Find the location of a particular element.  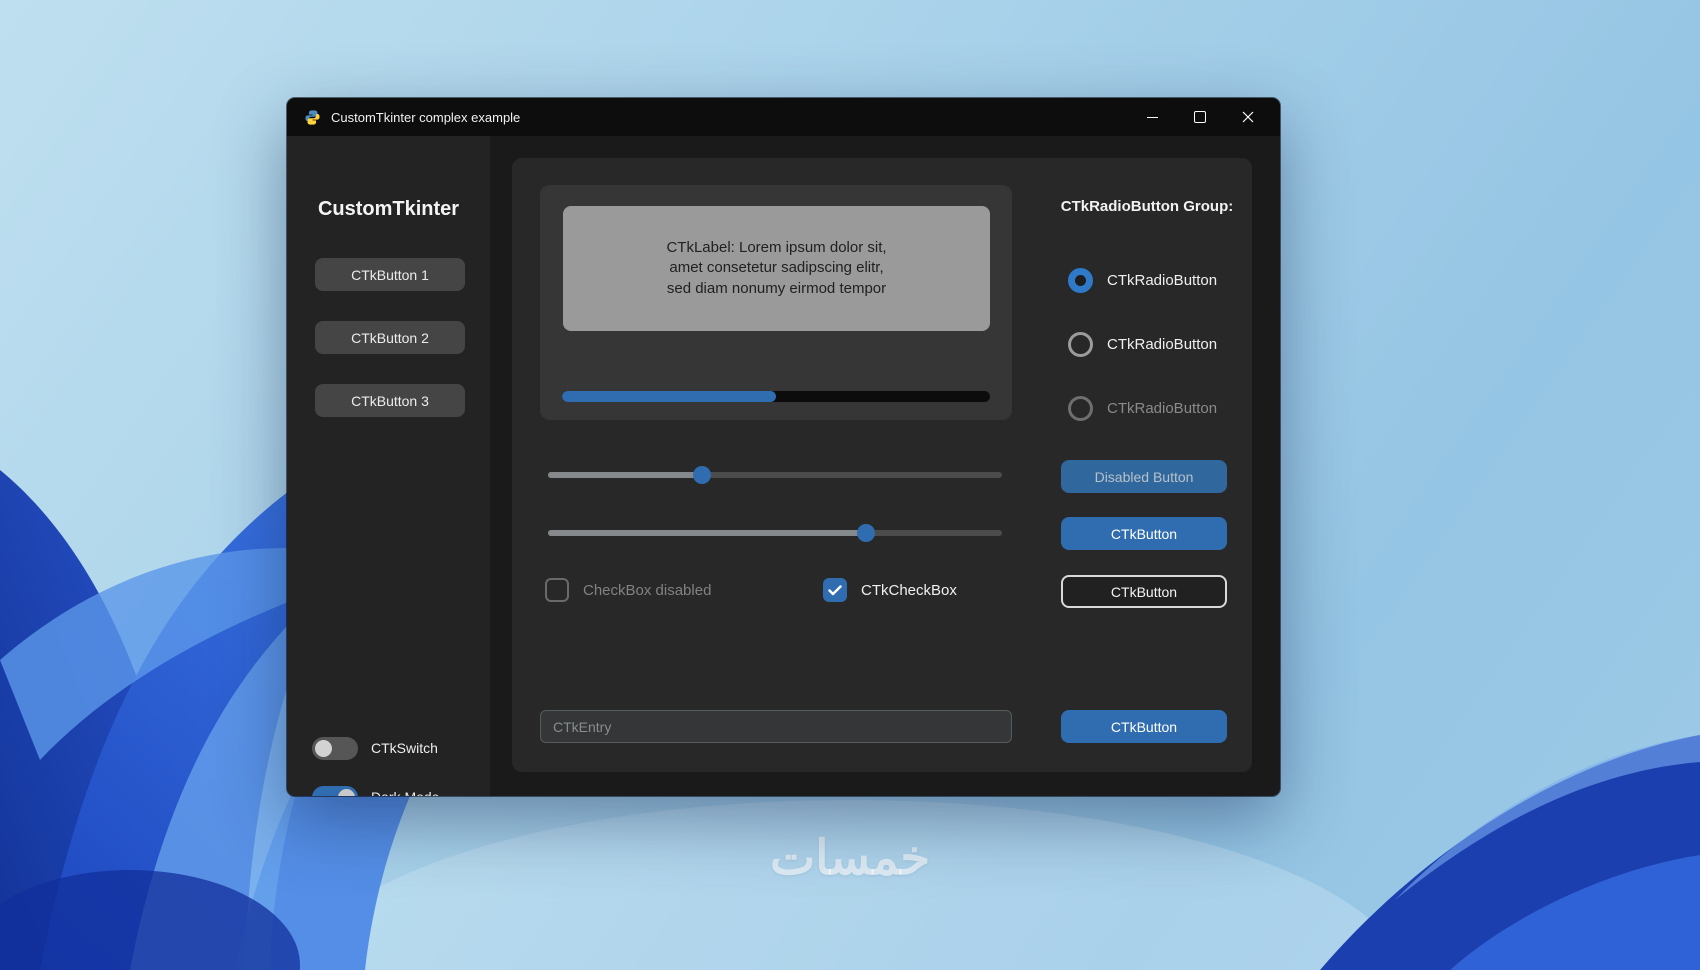

dark-mode-label: Dark Mode is located at coordinates (405, 792).